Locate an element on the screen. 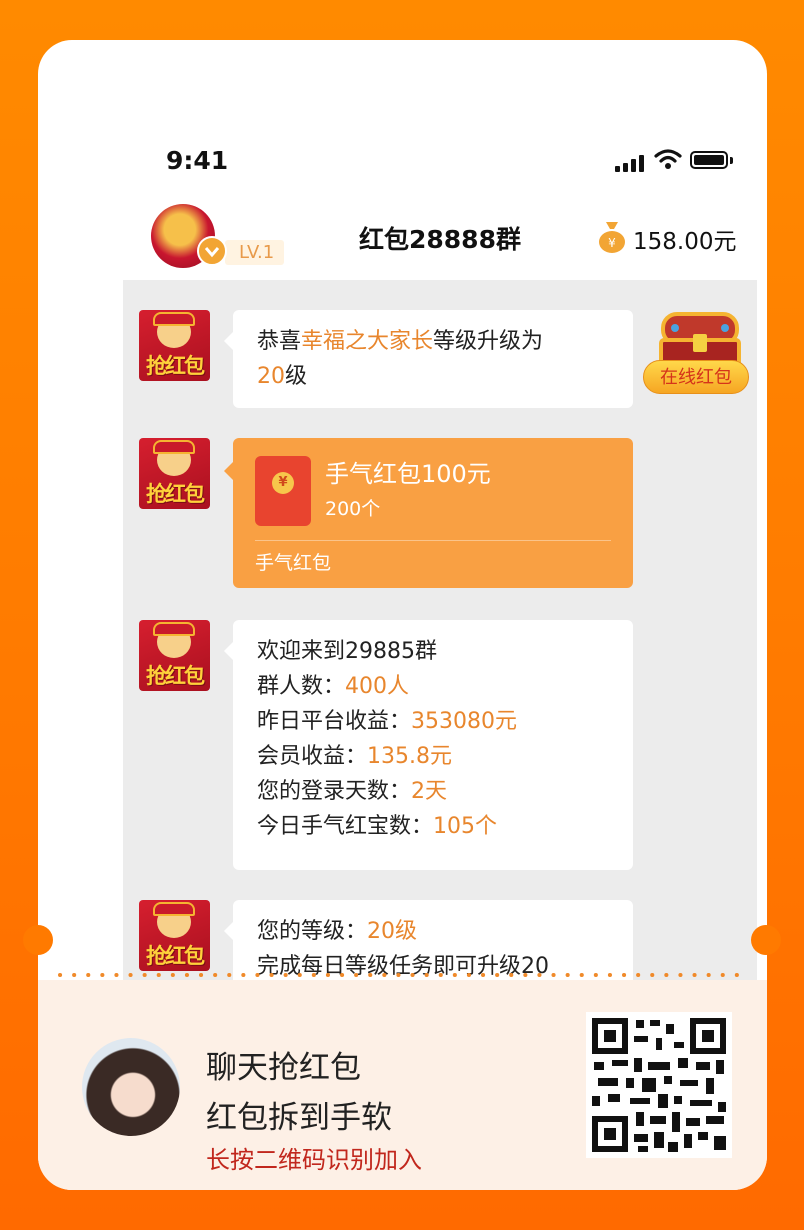 The height and width of the screenshot is (1230, 804). online-red-packet-button: 在线红包 is located at coordinates (696, 377).